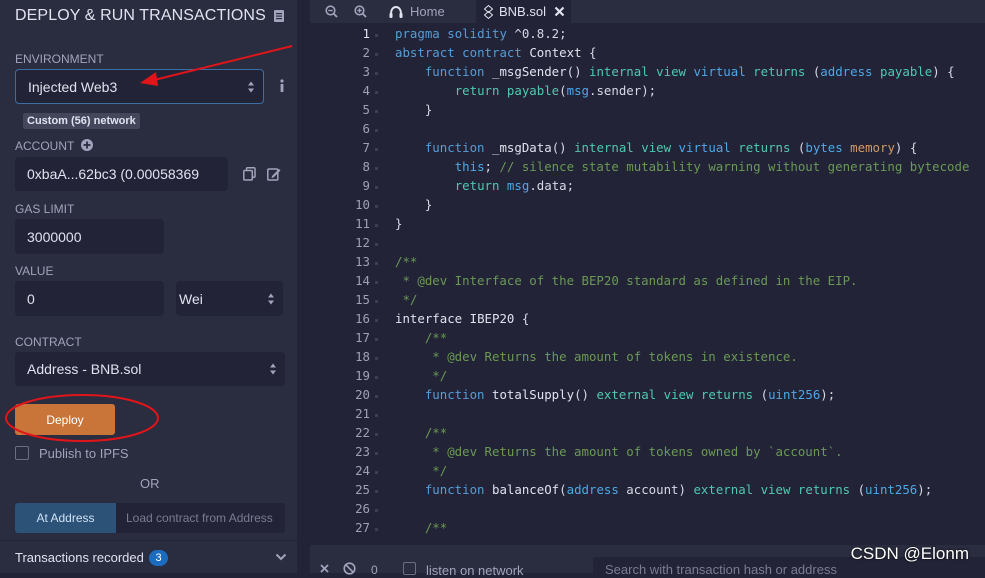 The width and height of the screenshot is (985, 578). Describe the element at coordinates (555, 90) in the screenshot. I see `code-text: return payable(msg.sender);` at that location.